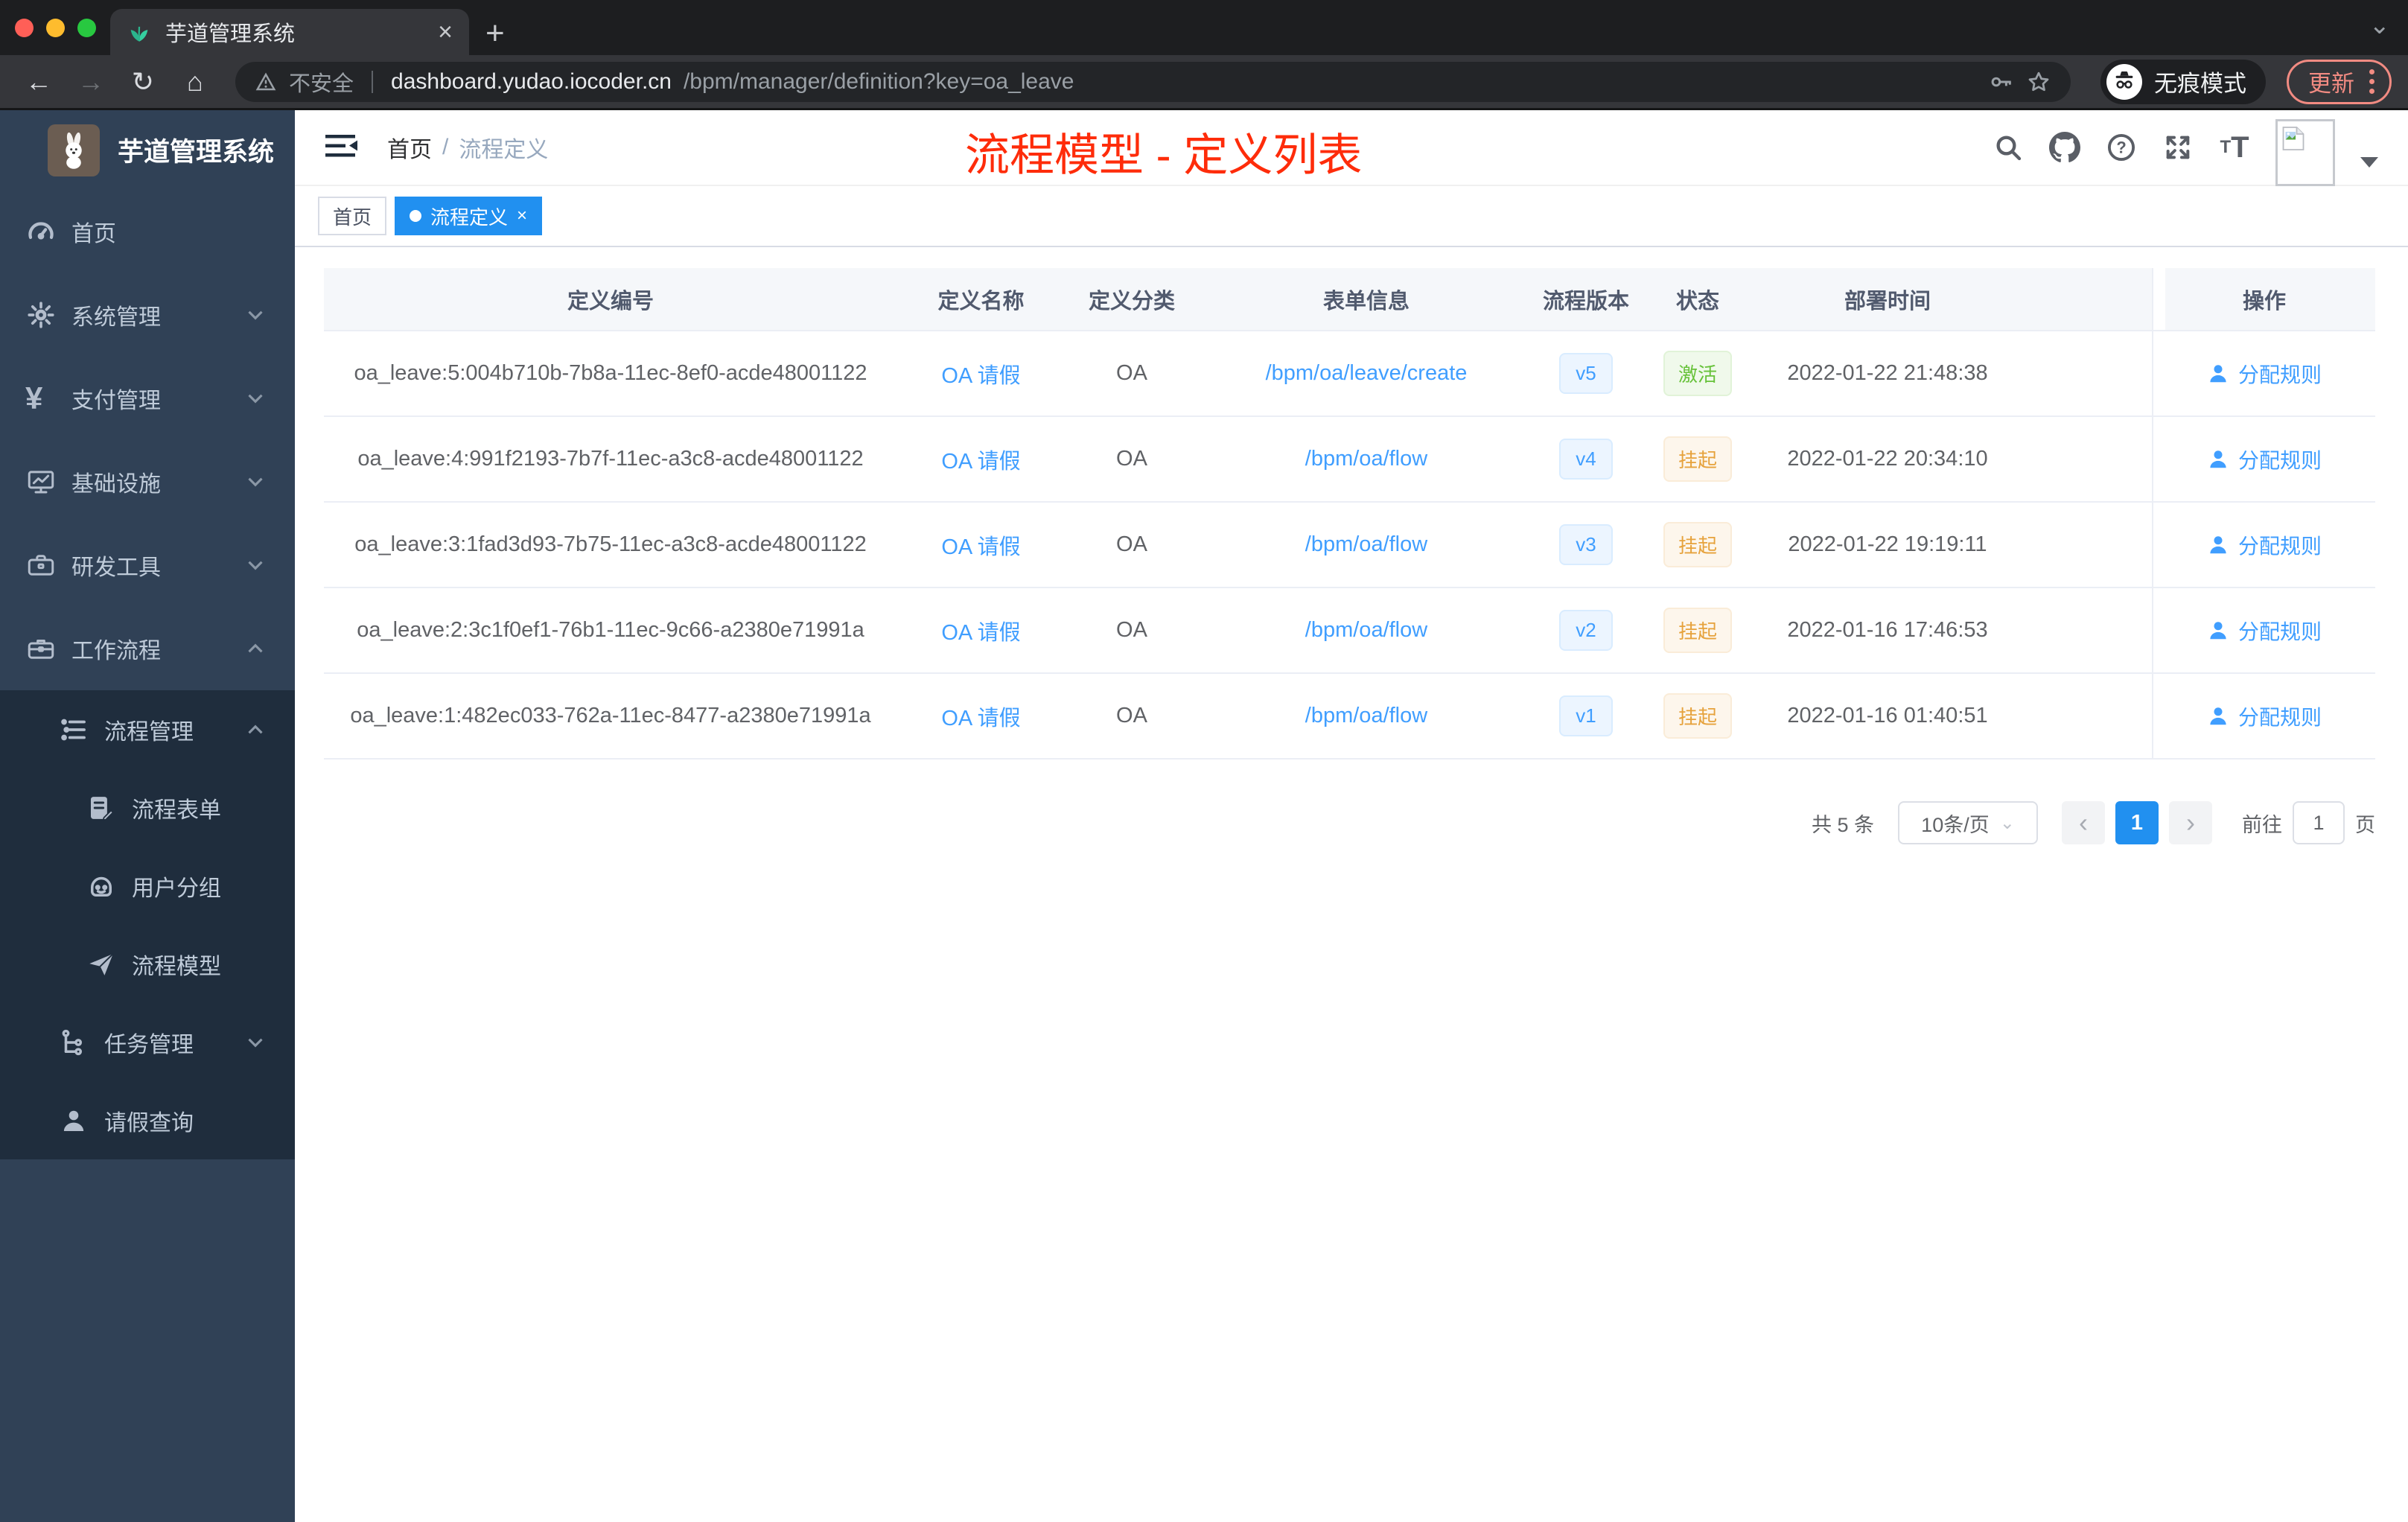  I want to click on robot-icon, so click(109, 886).